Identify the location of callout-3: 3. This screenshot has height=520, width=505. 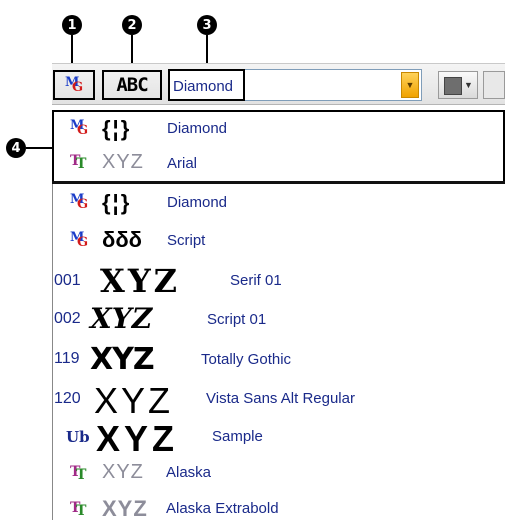
(207, 25).